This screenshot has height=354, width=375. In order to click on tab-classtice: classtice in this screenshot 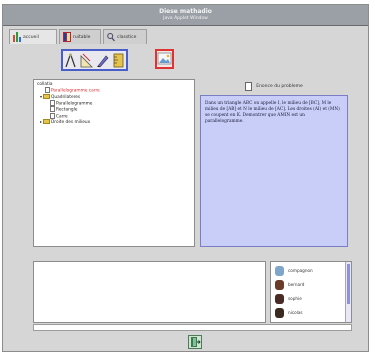, I will do `click(125, 36)`.